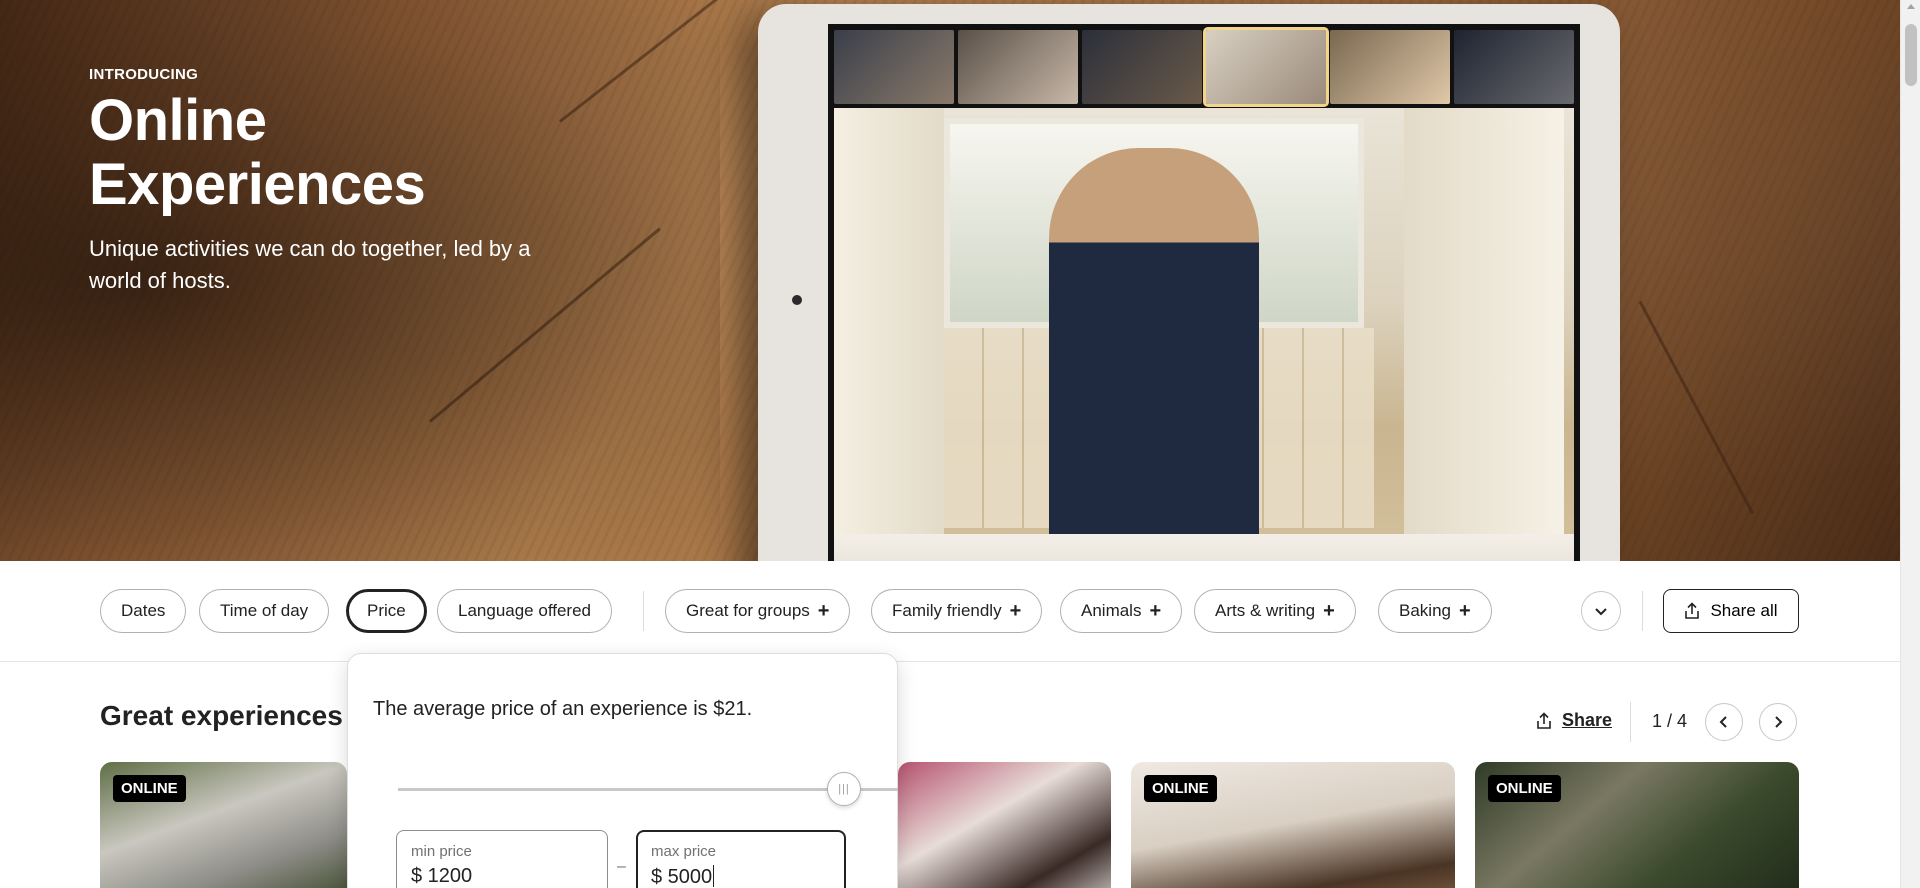 This screenshot has width=1920, height=888. Describe the element at coordinates (257, 184) in the screenshot. I see `hero-title-line2: Experiences` at that location.